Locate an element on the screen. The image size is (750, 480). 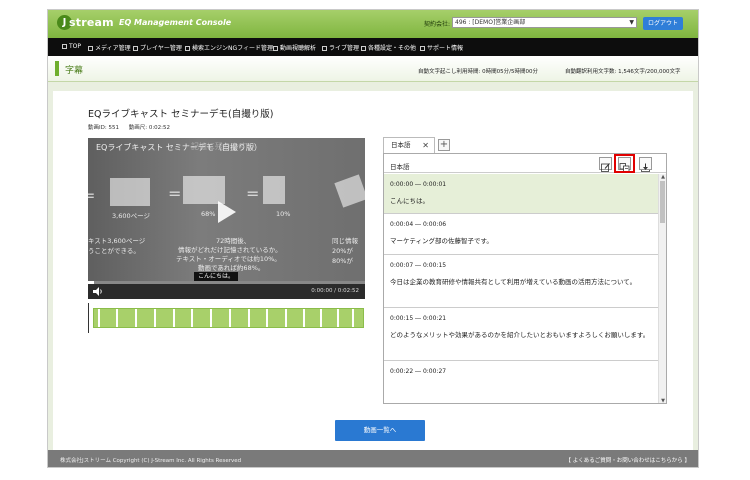
video-meta: 動画ID: 551 動画尺: 0:02:52 is located at coordinates (133, 127).